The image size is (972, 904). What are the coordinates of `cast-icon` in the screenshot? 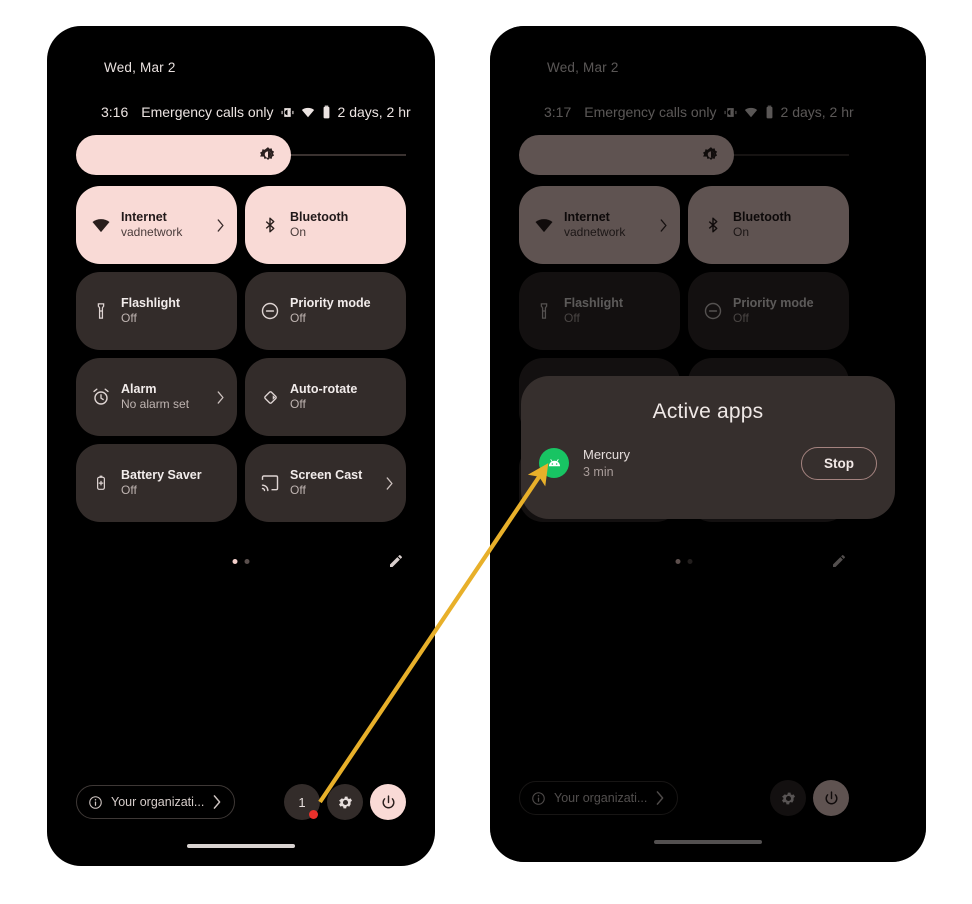 It's located at (270, 483).